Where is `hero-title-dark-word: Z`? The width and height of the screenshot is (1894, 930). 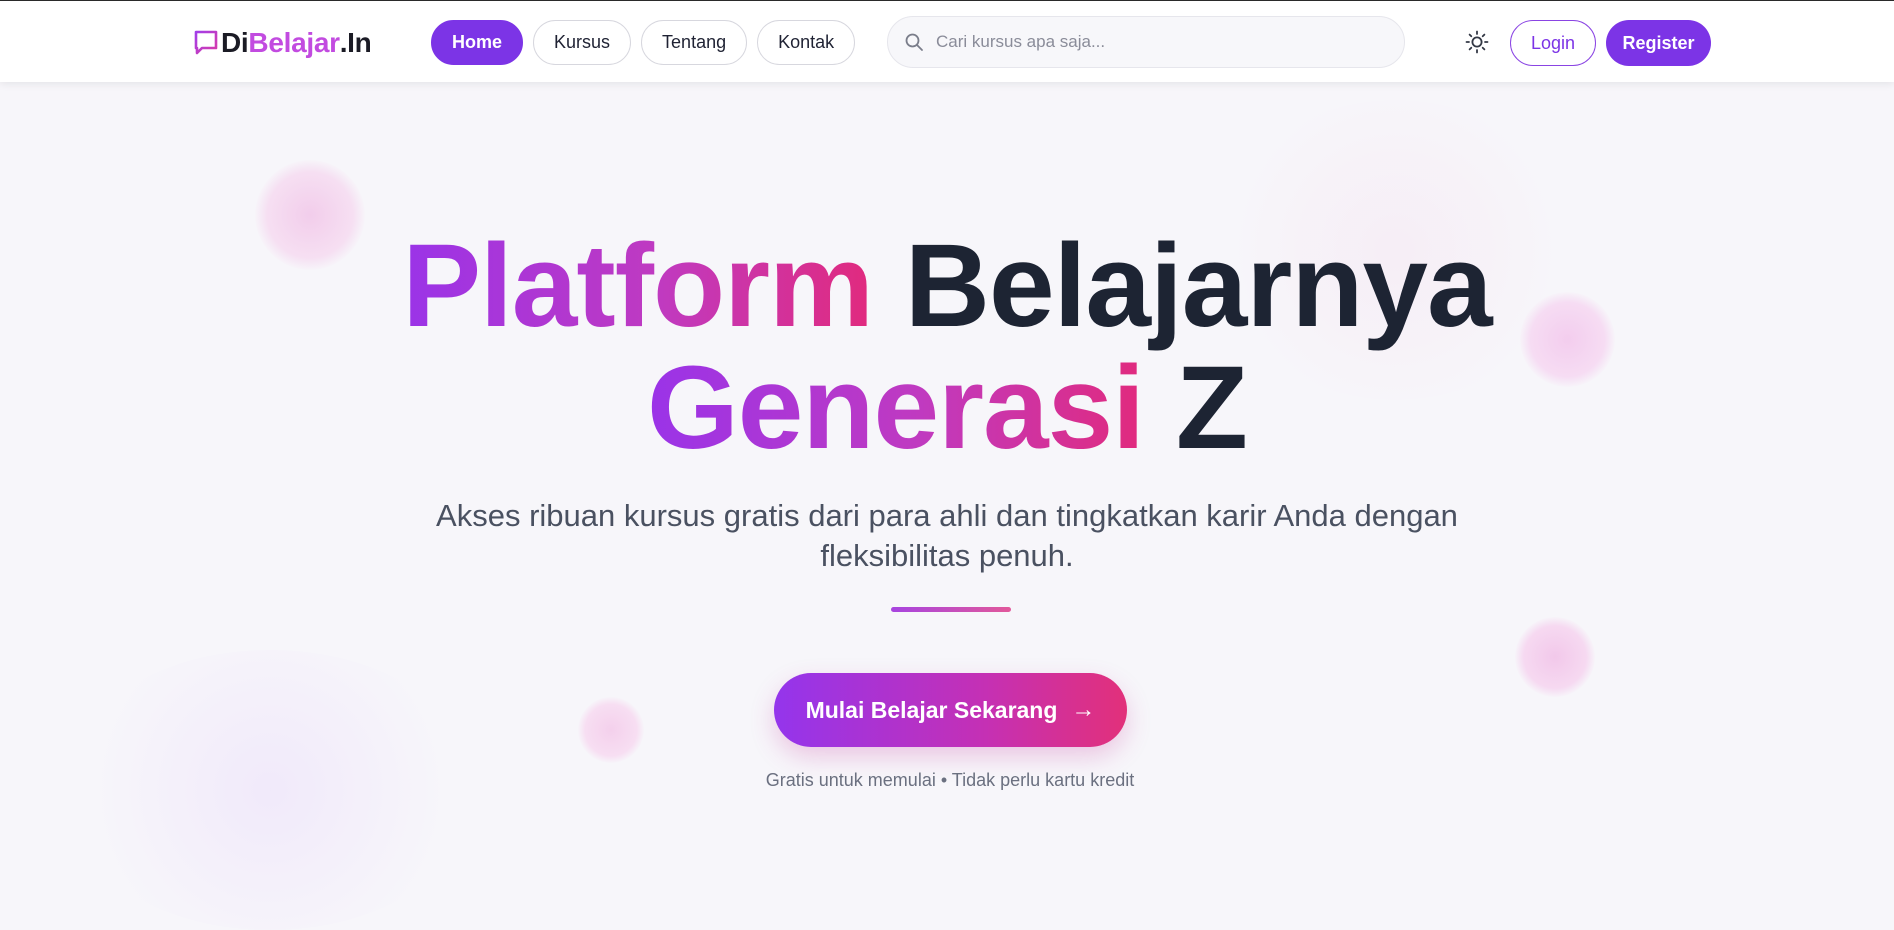
hero-title-dark-word: Z is located at coordinates (1211, 408).